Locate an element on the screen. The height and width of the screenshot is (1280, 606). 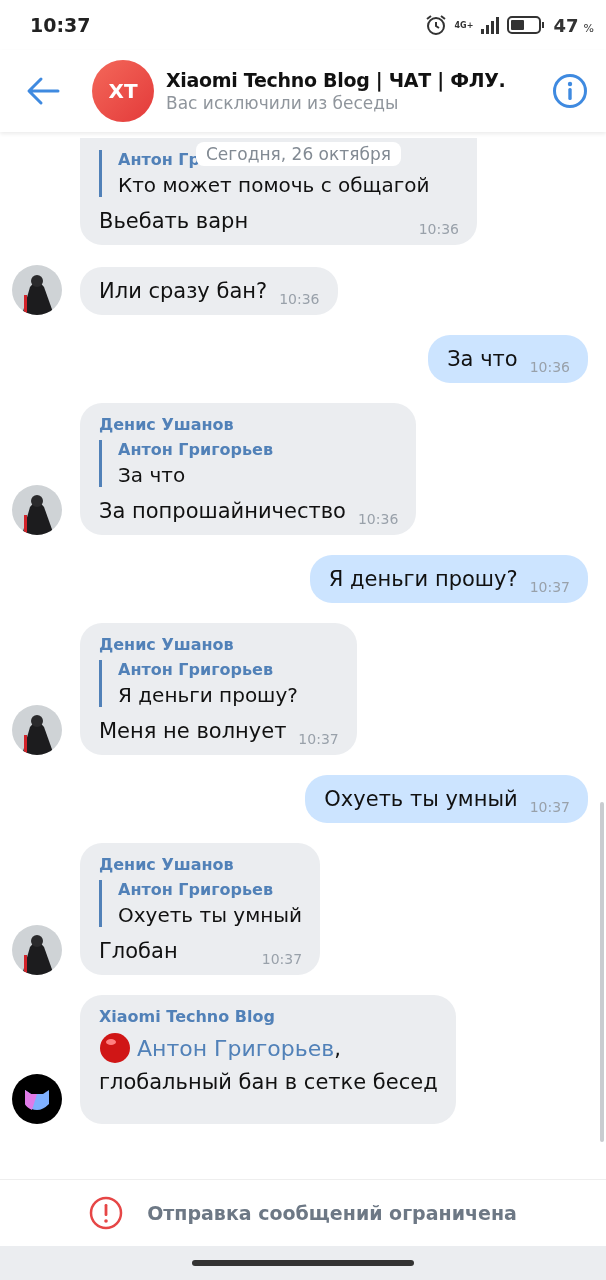
mention-comma: , is located at coordinates (337, 1048).